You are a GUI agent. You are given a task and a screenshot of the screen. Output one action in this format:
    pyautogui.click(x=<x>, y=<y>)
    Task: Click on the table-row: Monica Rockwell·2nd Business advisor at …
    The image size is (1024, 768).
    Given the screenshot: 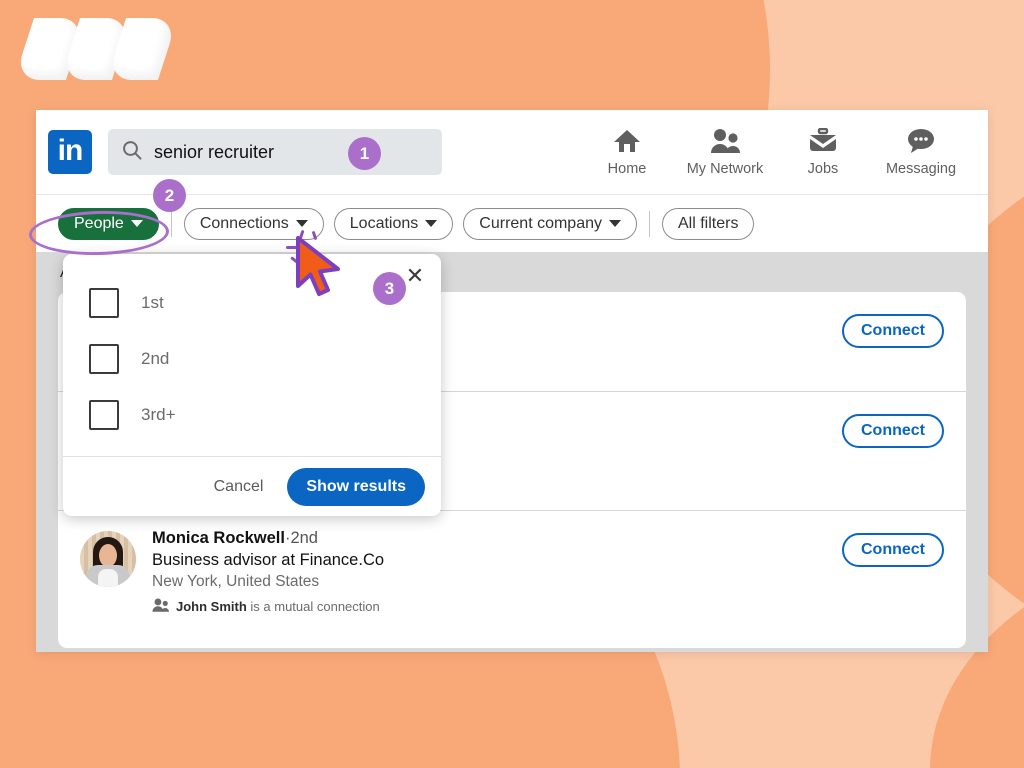 What is the action you would take?
    pyautogui.click(x=512, y=570)
    